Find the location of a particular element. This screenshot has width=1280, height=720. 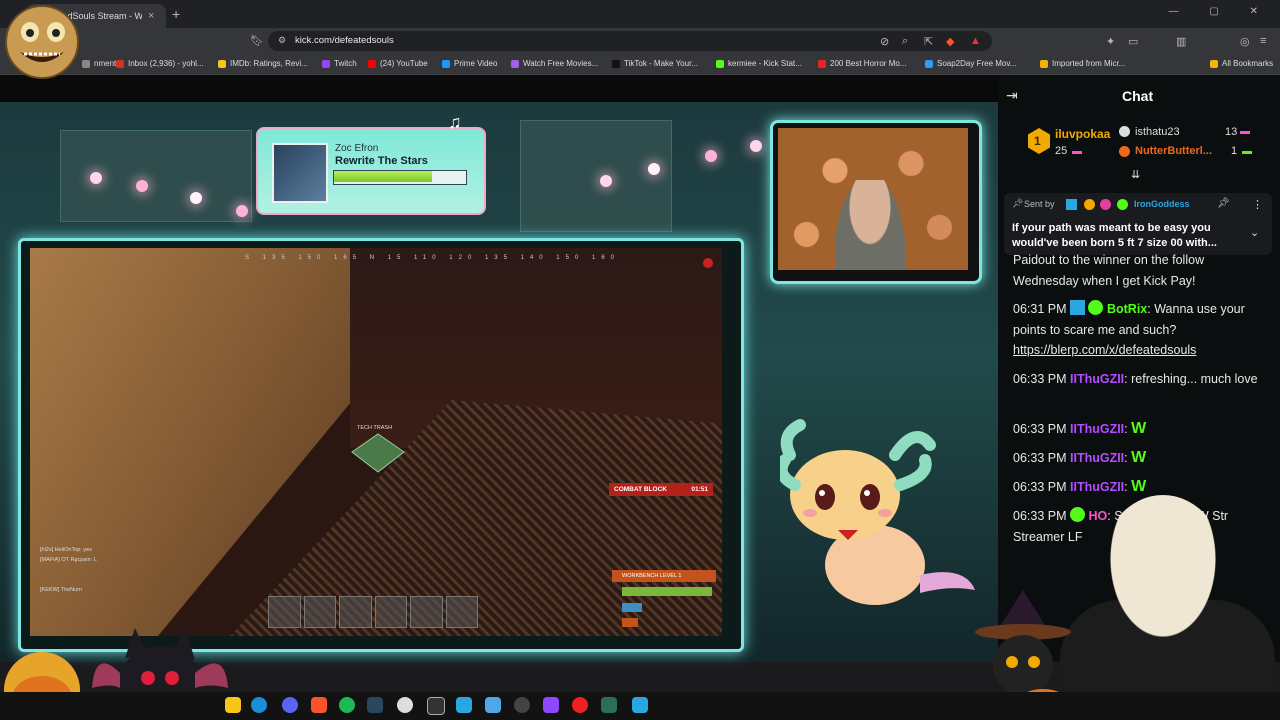

badge-icon is located at coordinates (1089, 204).